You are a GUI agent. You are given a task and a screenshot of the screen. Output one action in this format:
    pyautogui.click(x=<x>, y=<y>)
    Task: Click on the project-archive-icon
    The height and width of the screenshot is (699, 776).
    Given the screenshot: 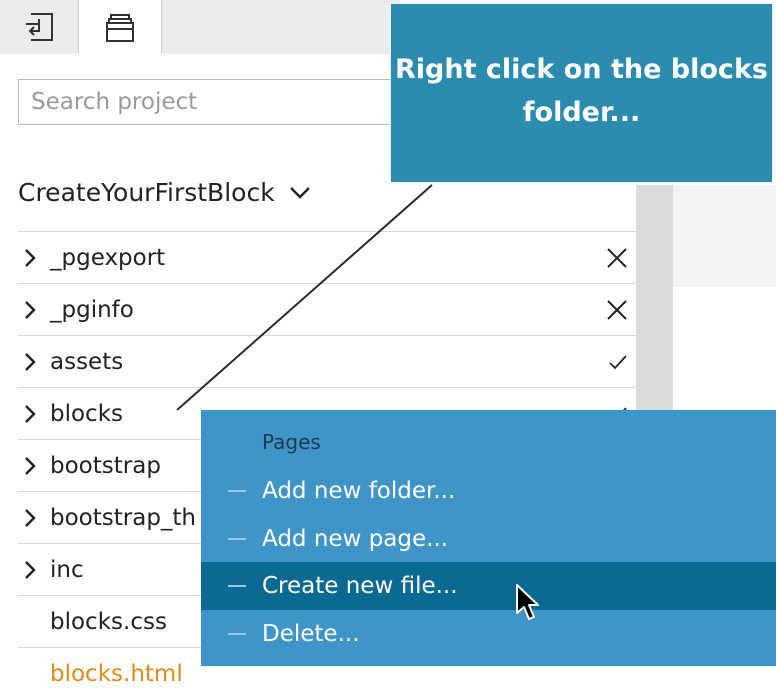 What is the action you would take?
    pyautogui.click(x=120, y=27)
    